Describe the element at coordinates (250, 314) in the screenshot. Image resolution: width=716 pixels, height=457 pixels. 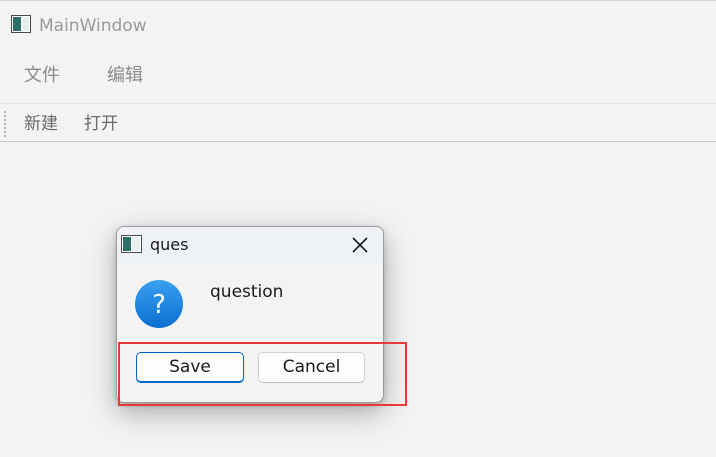
I see `question-dialog: ques ? question Save Cancel` at that location.